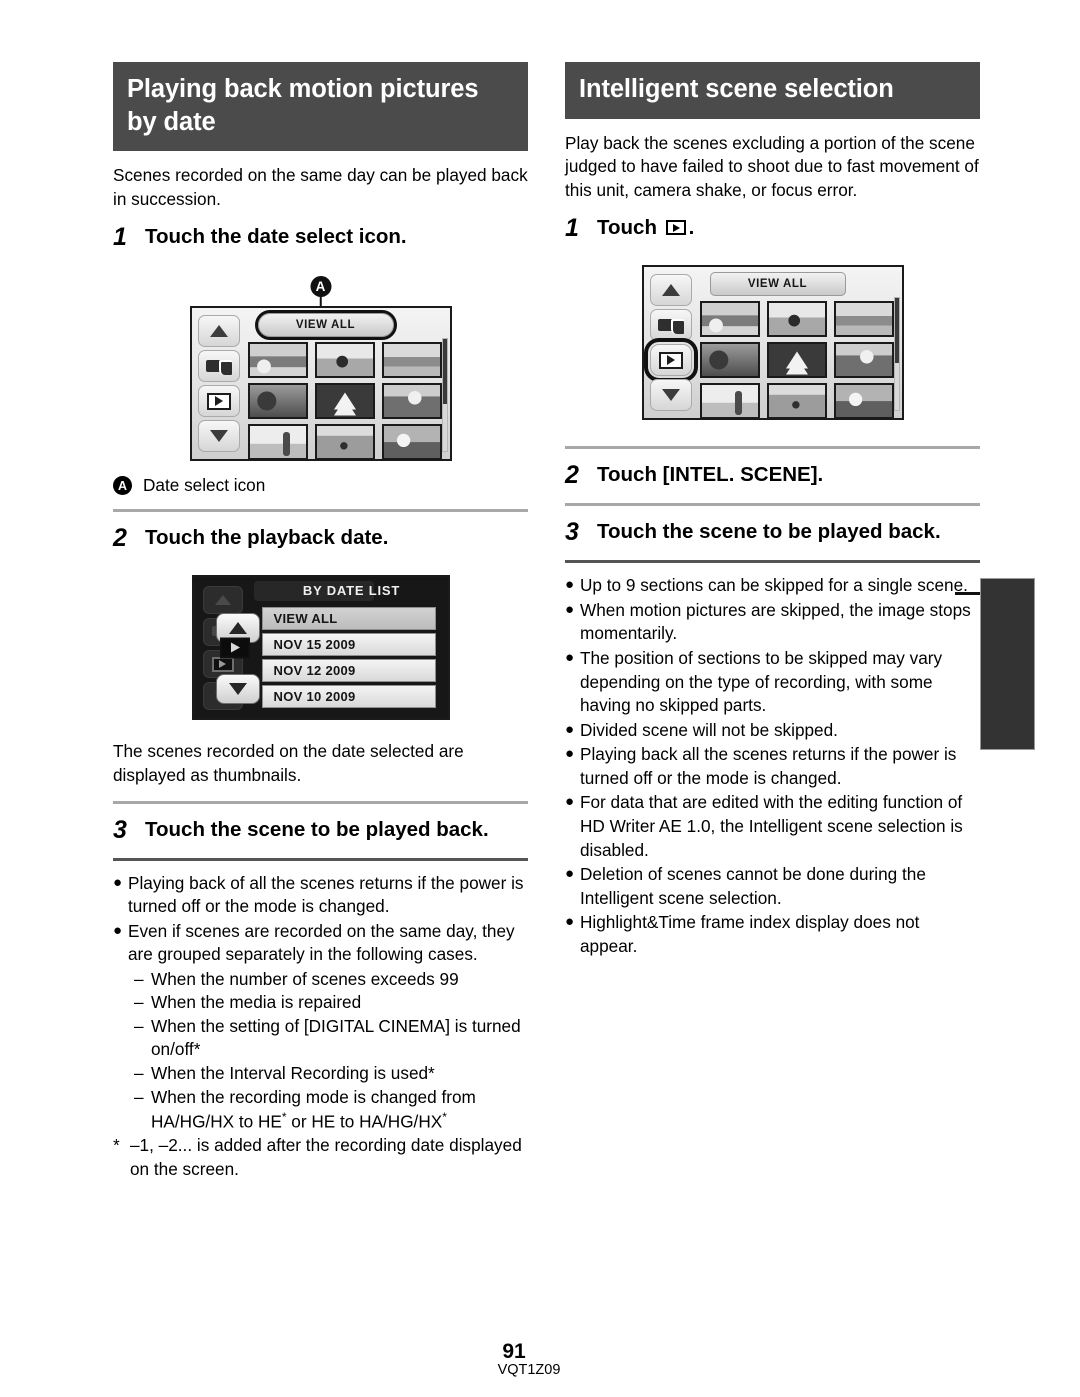  I want to click on list-item-text-b2: or HE to HA/HG/HX, so click(364, 1121).